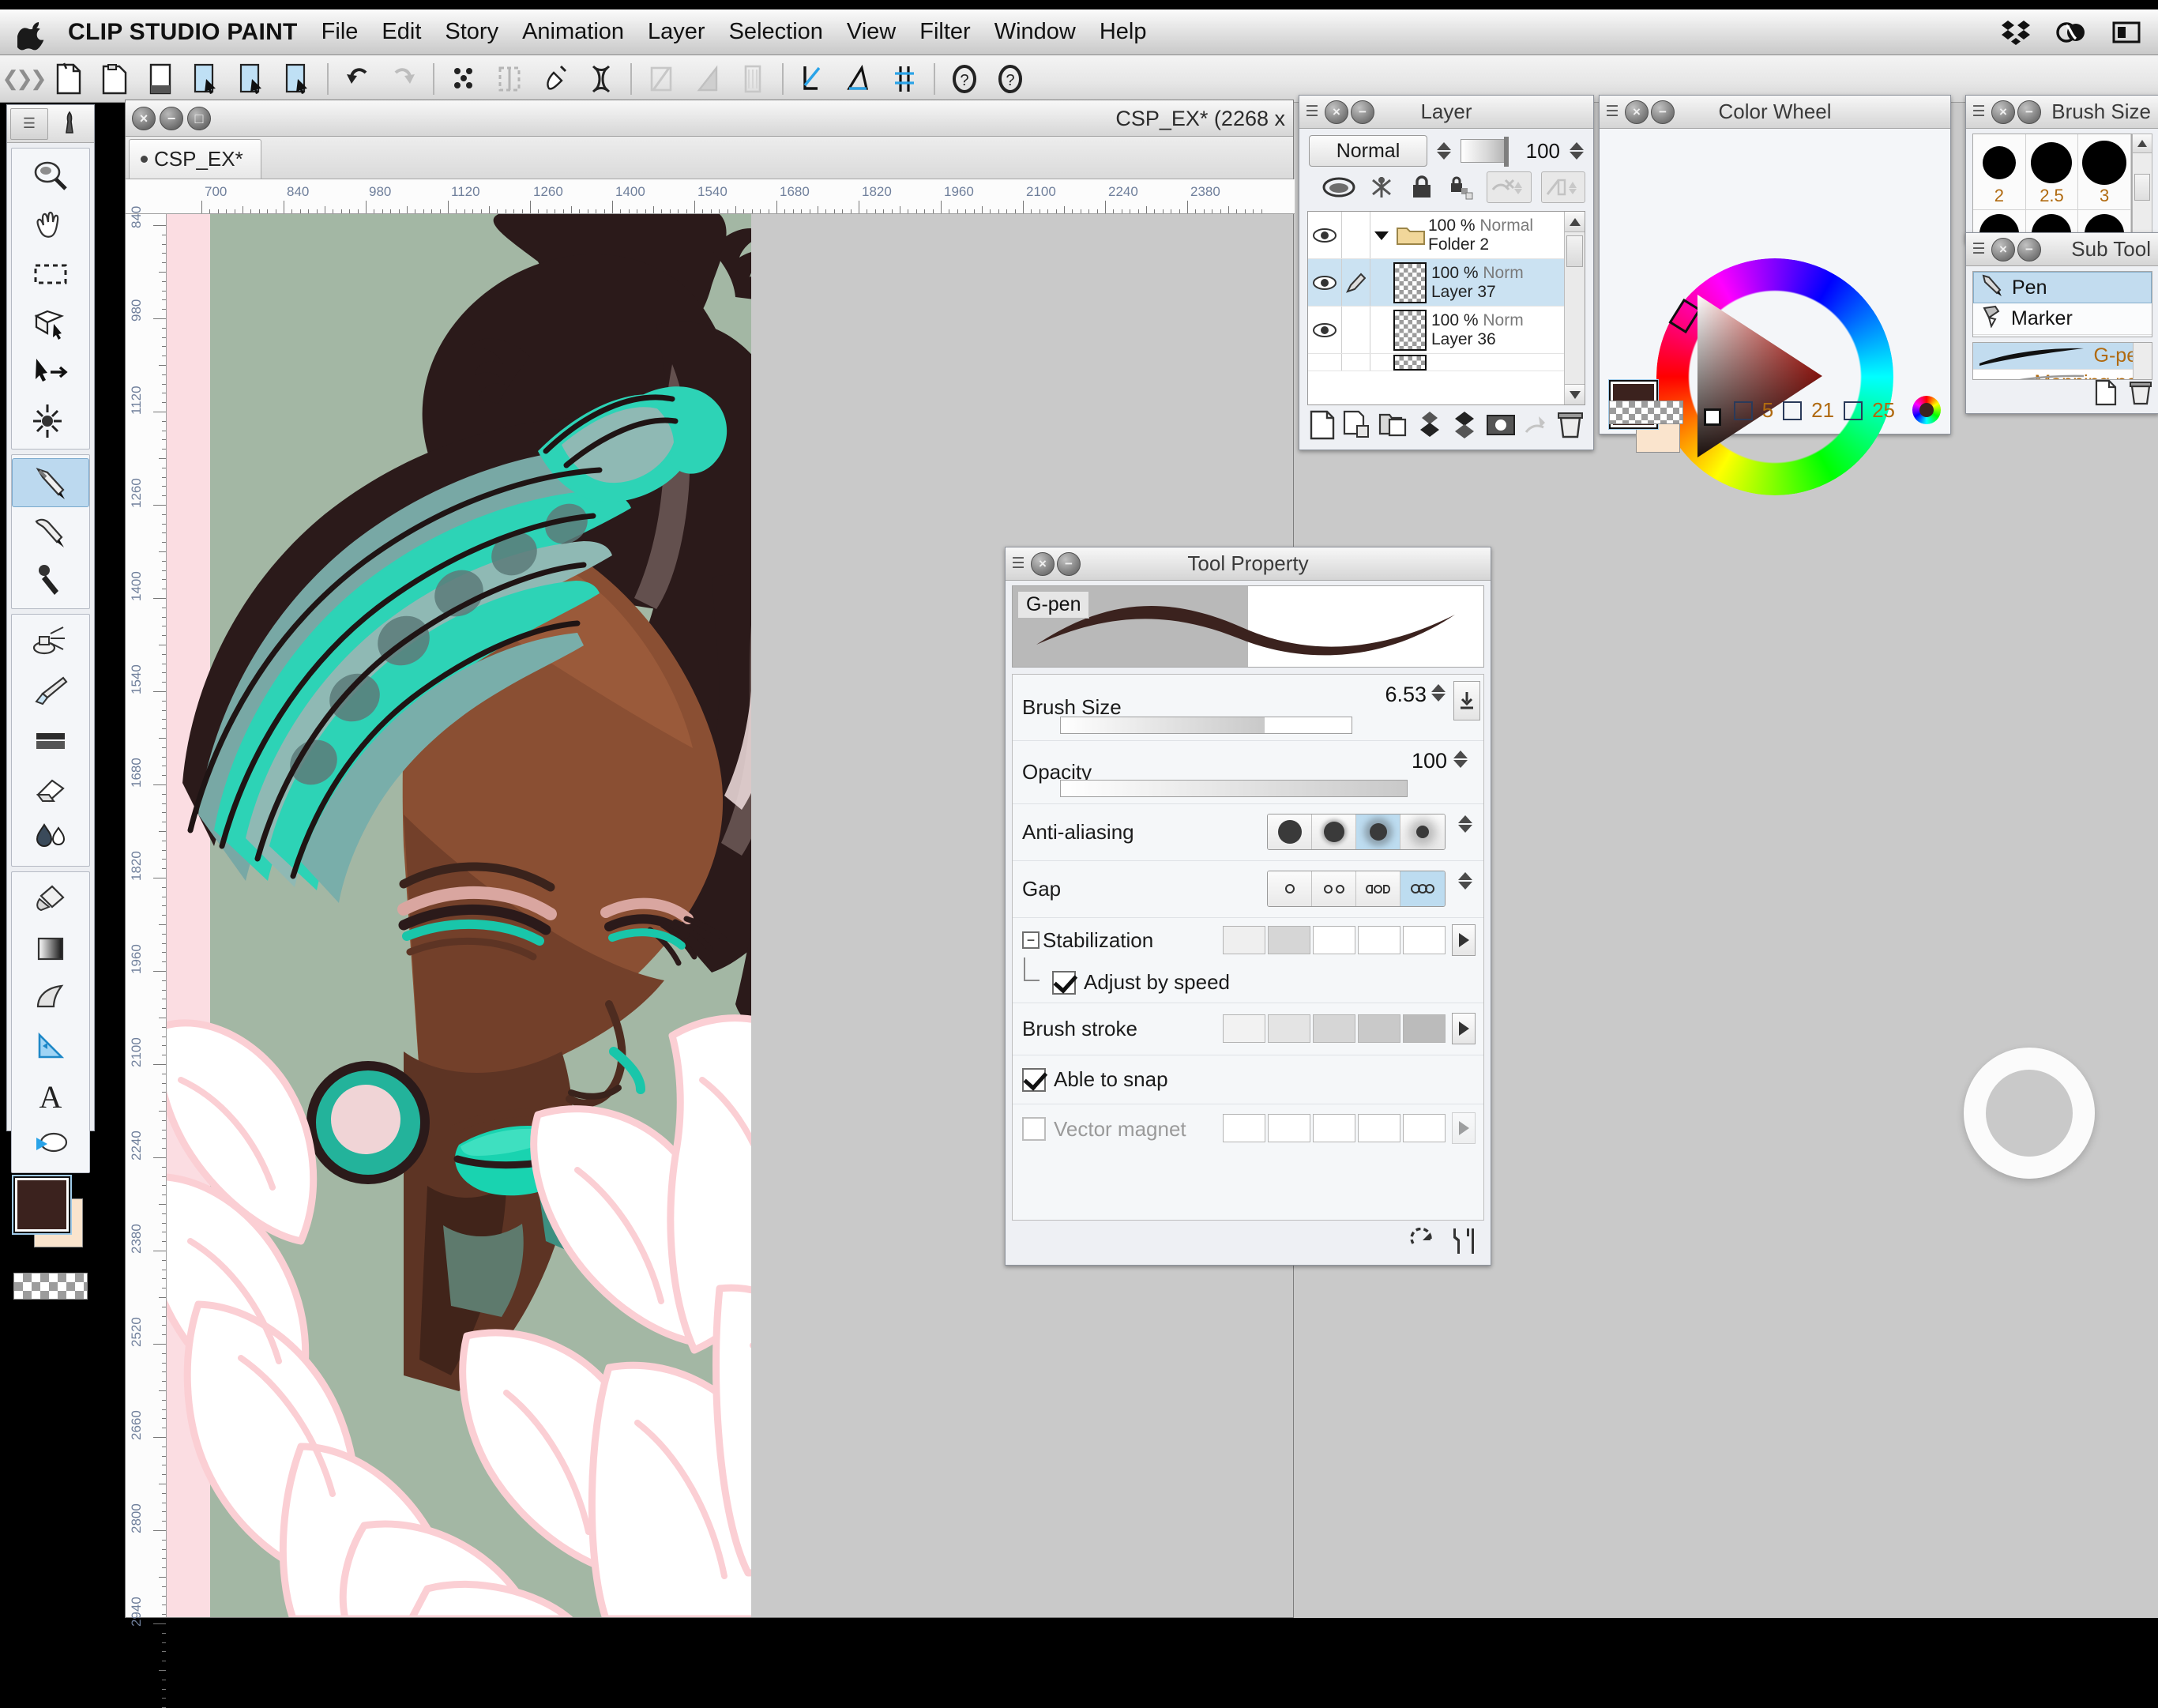  I want to click on transfer-down-icon, so click(1429, 427).